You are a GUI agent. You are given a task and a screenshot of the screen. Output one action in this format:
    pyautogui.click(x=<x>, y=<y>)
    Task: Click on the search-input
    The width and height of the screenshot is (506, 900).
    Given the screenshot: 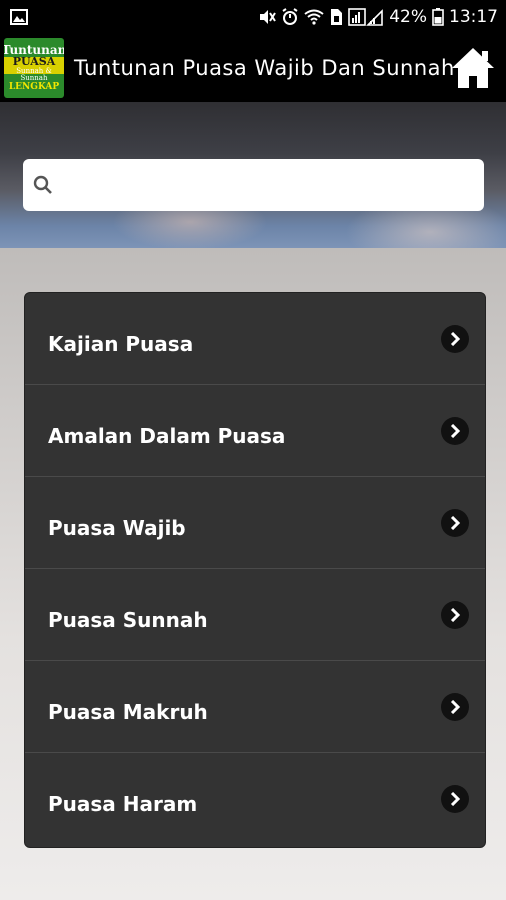 What is the action you would take?
    pyautogui.click(x=272, y=185)
    